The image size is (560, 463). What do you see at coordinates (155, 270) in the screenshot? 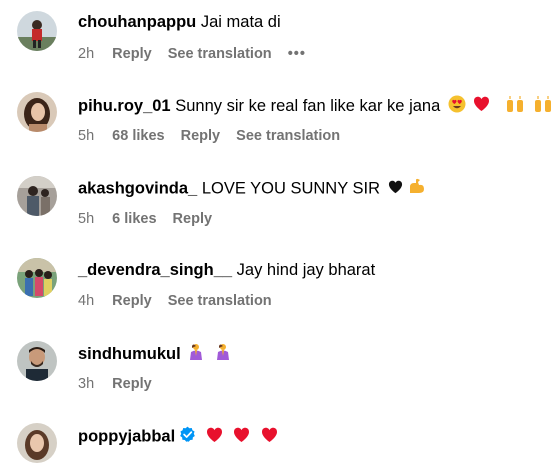
I see `comment-username: _devendra_singh__` at bounding box center [155, 270].